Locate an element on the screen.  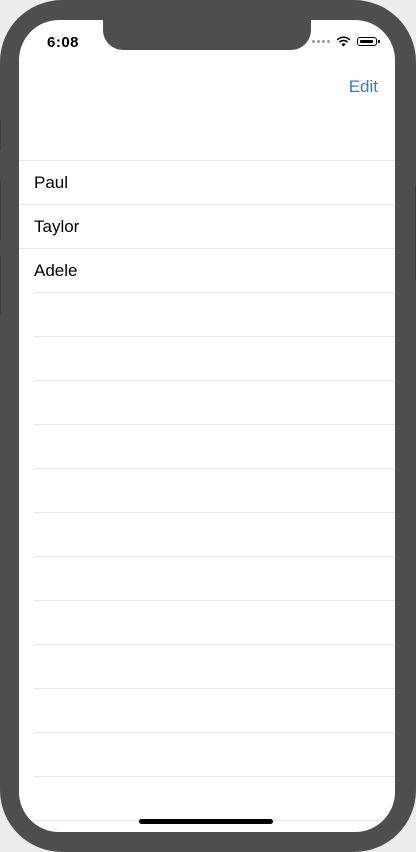
wifi-icon is located at coordinates (343, 41).